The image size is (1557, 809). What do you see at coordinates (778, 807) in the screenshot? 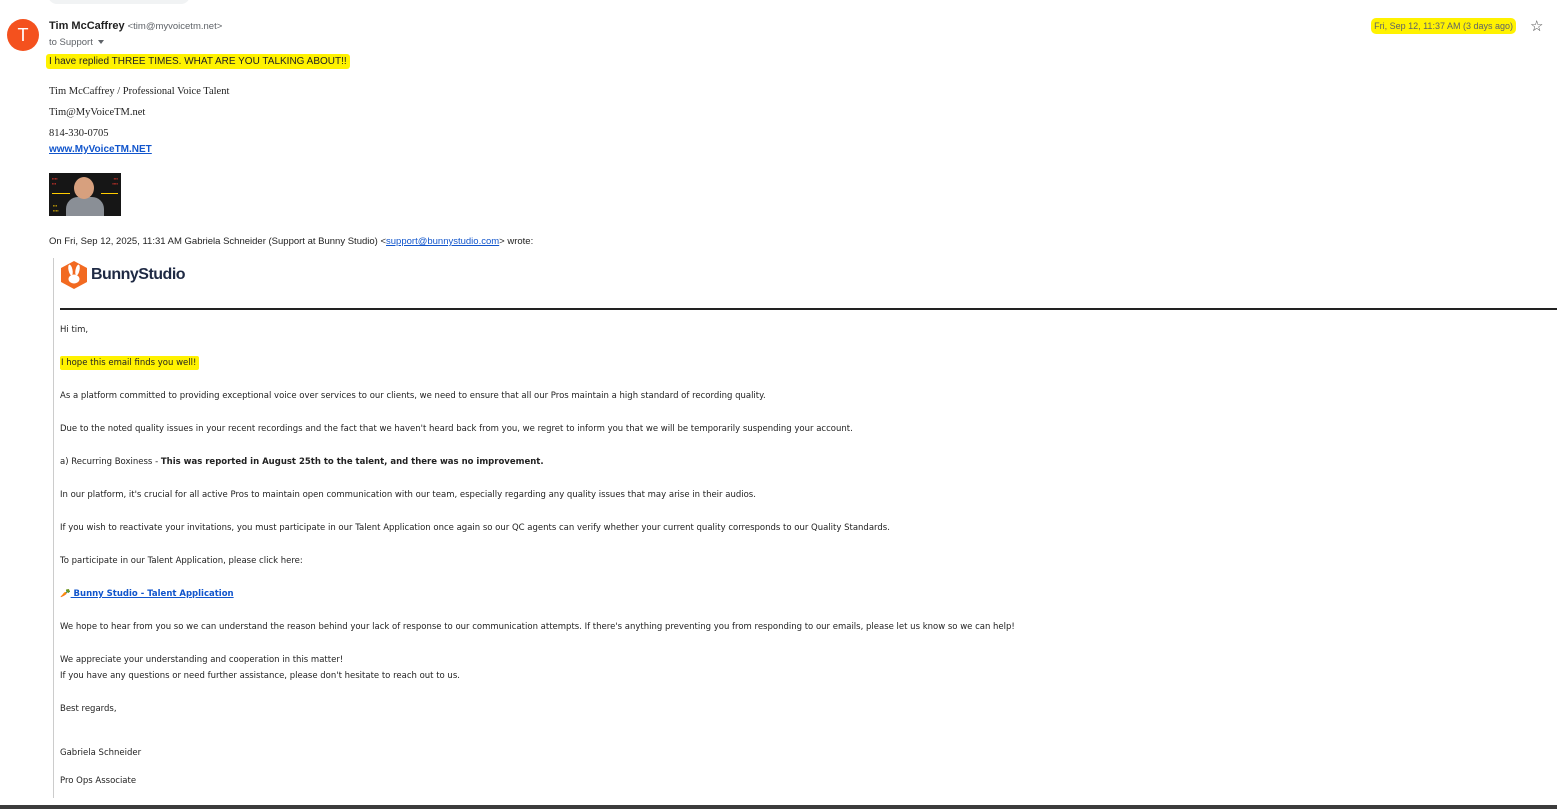
I see `bottom-bar` at bounding box center [778, 807].